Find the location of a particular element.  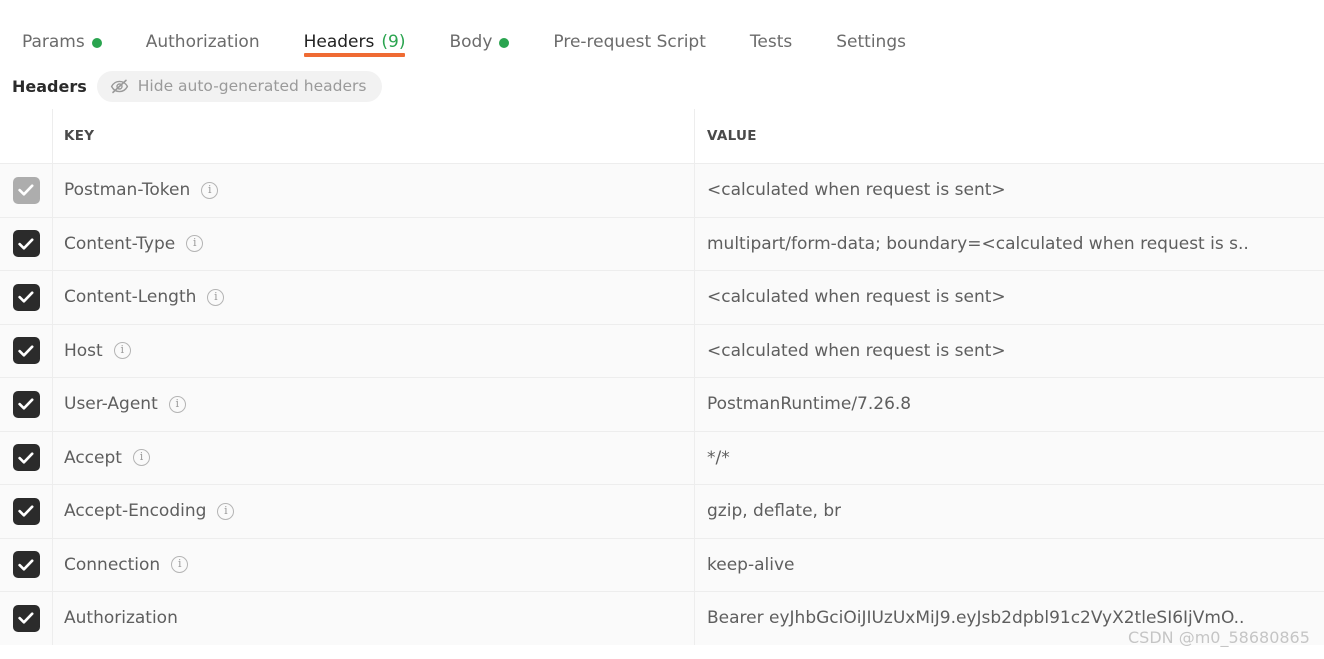

table-row: Host i <calculated when request is sent> is located at coordinates (662, 350).